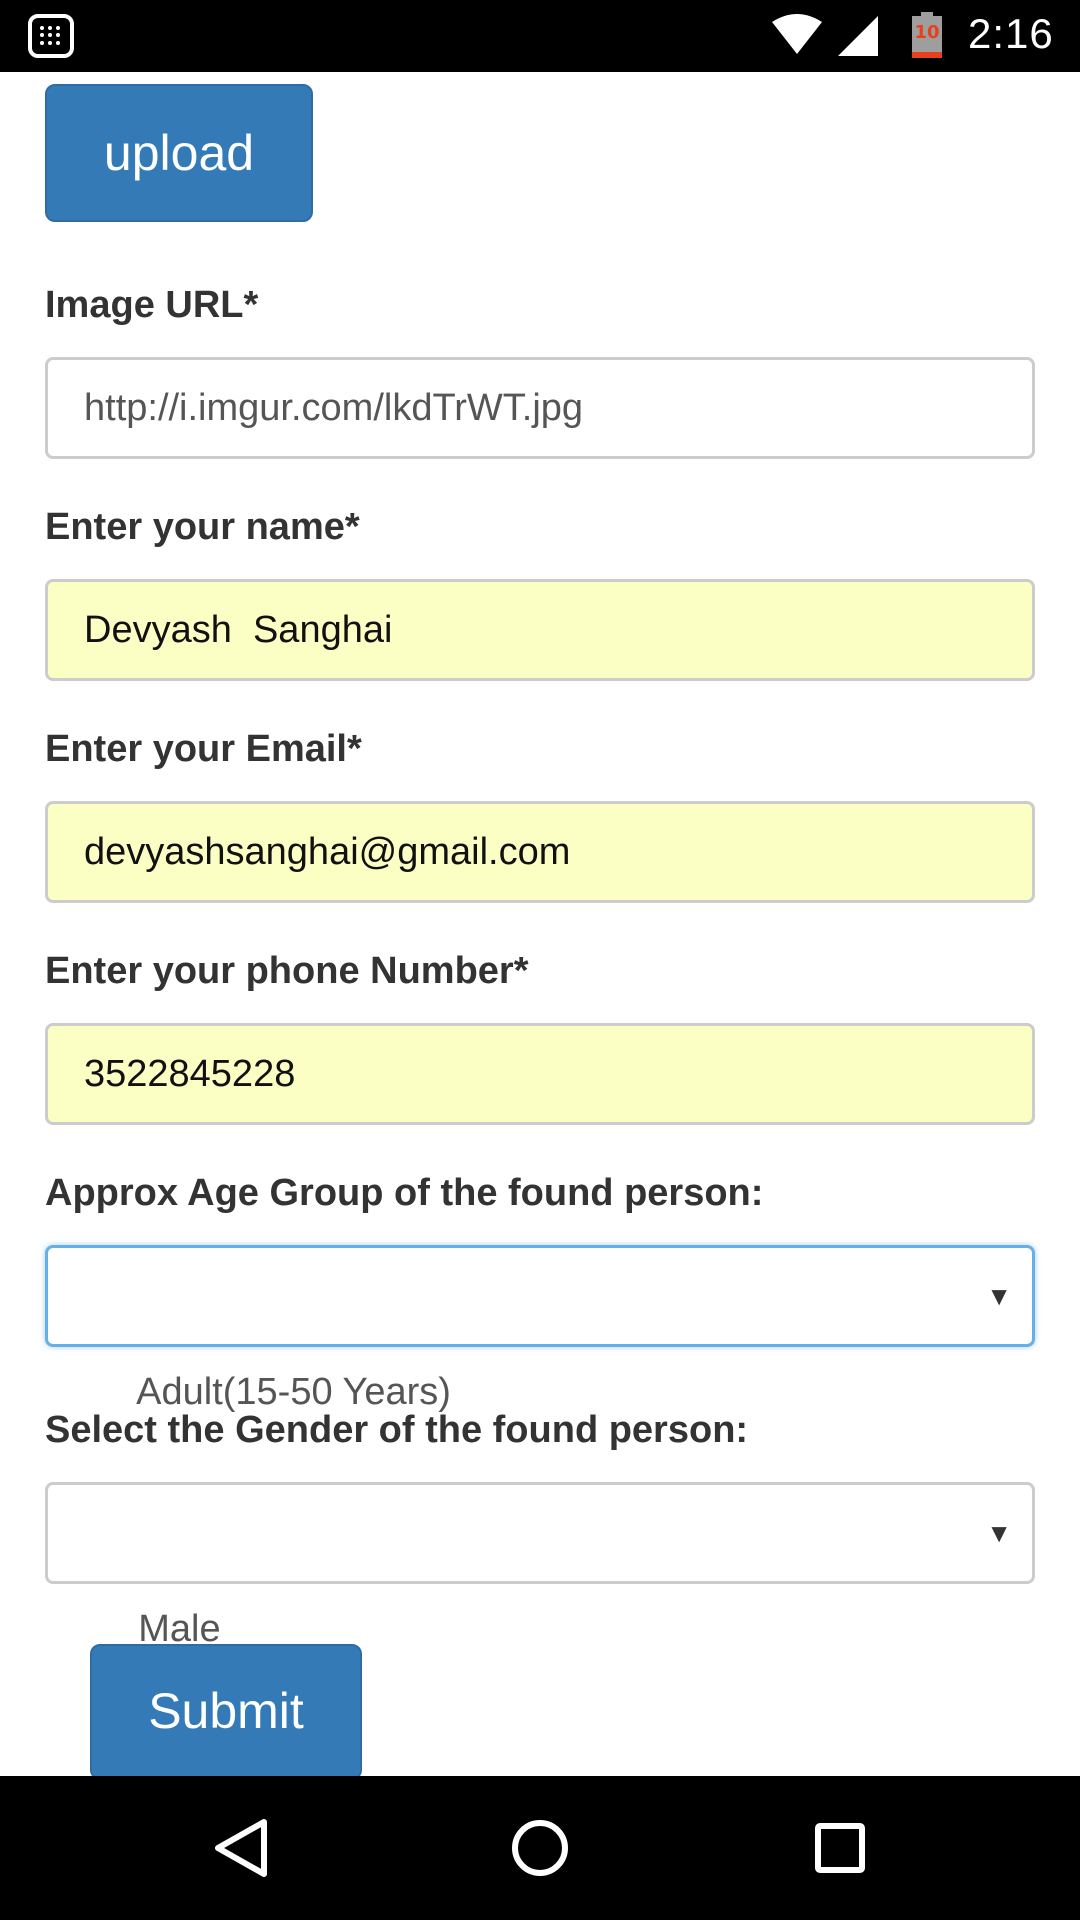  What do you see at coordinates (179, 153) in the screenshot?
I see `upload-button: upload` at bounding box center [179, 153].